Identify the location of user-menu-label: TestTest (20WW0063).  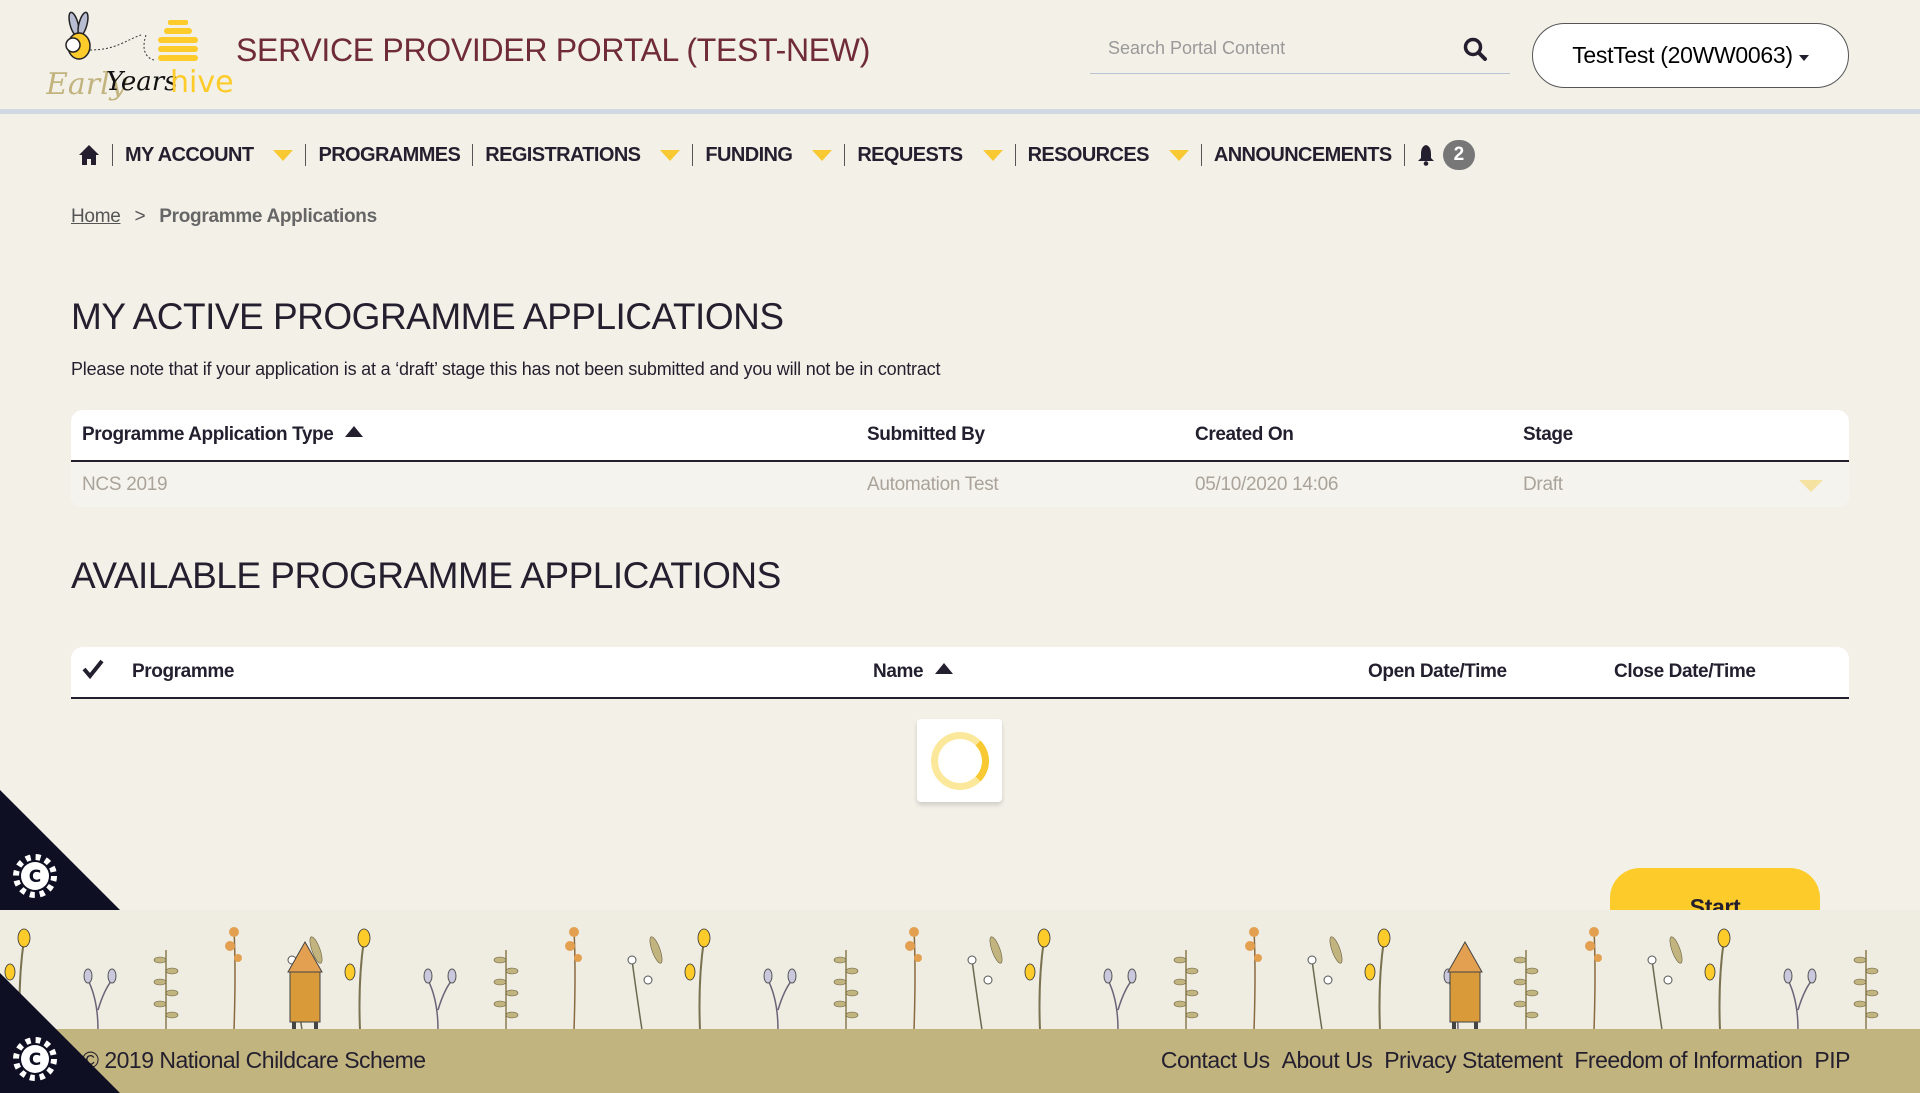
(1682, 55).